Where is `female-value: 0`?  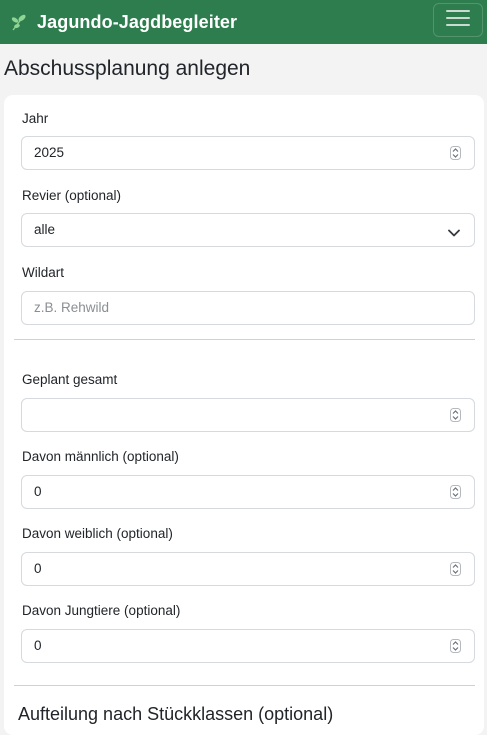 female-value: 0 is located at coordinates (38, 568).